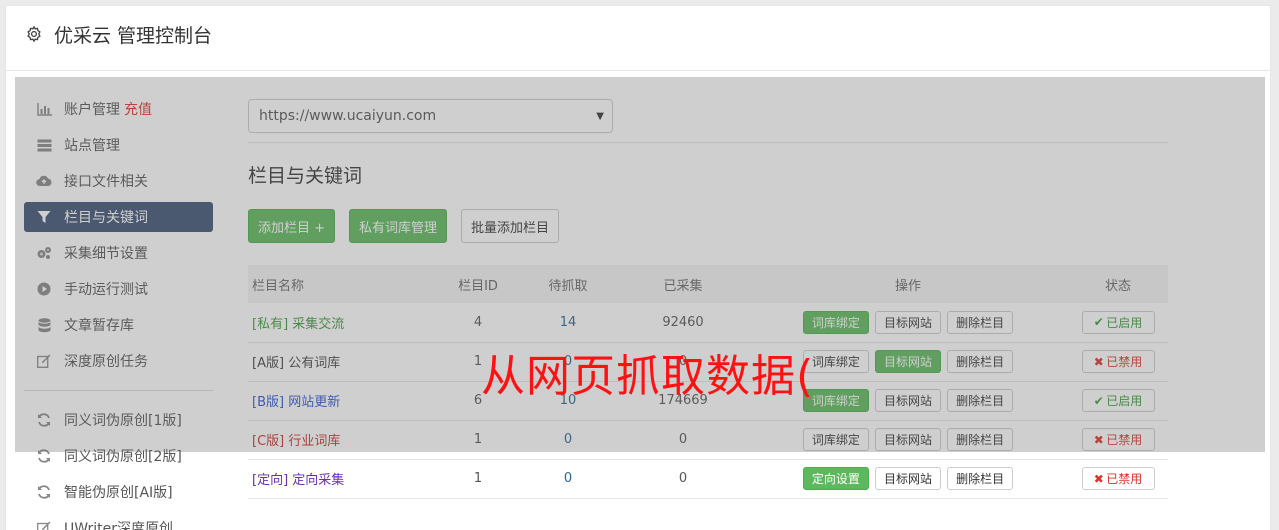 The width and height of the screenshot is (1279, 530). Describe the element at coordinates (314, 441) in the screenshot. I see `column-name-link: 行业词库` at that location.